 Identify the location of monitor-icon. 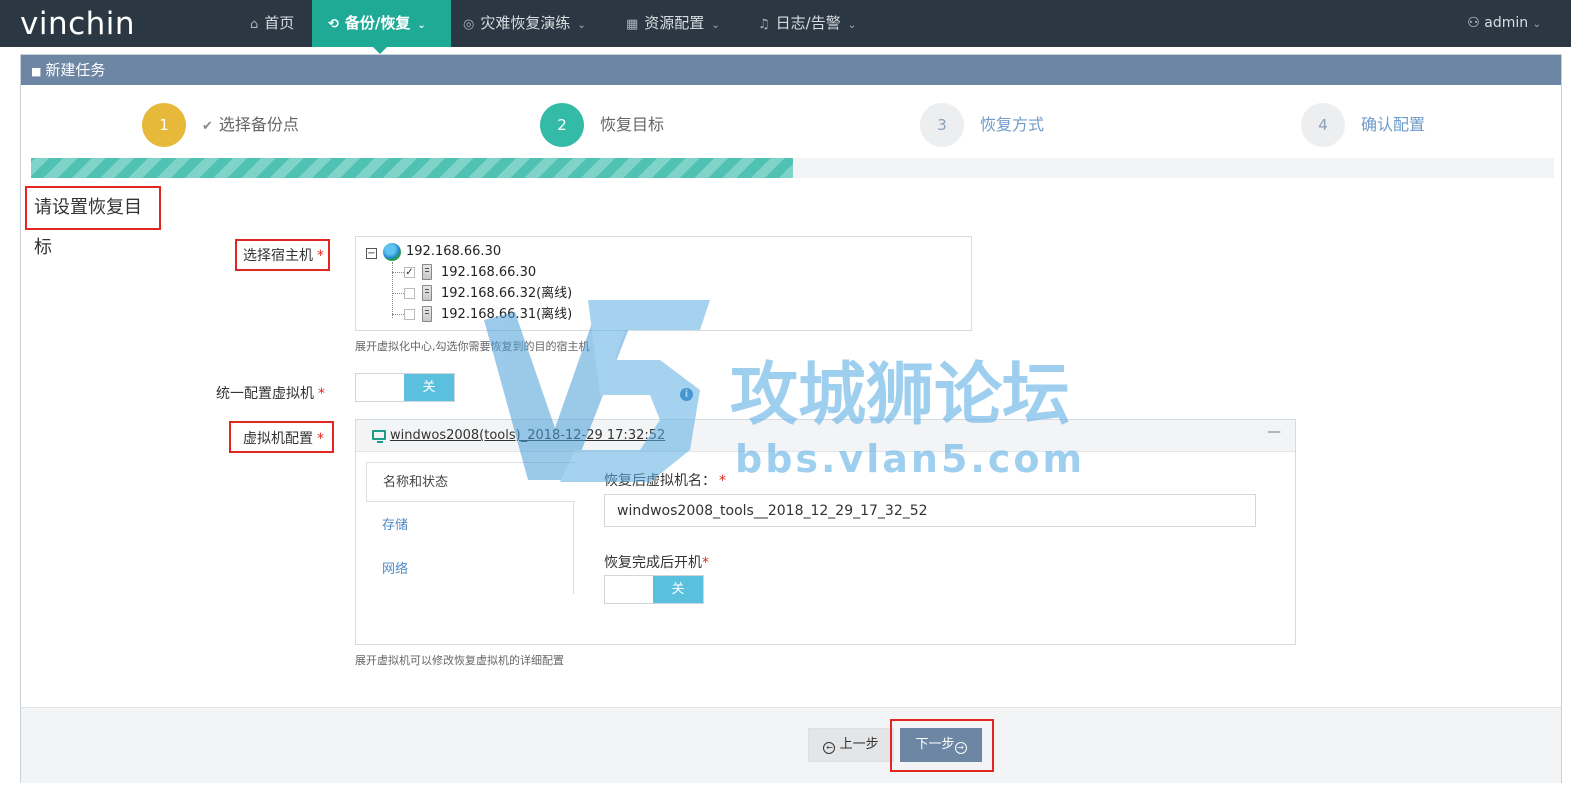
(379, 436).